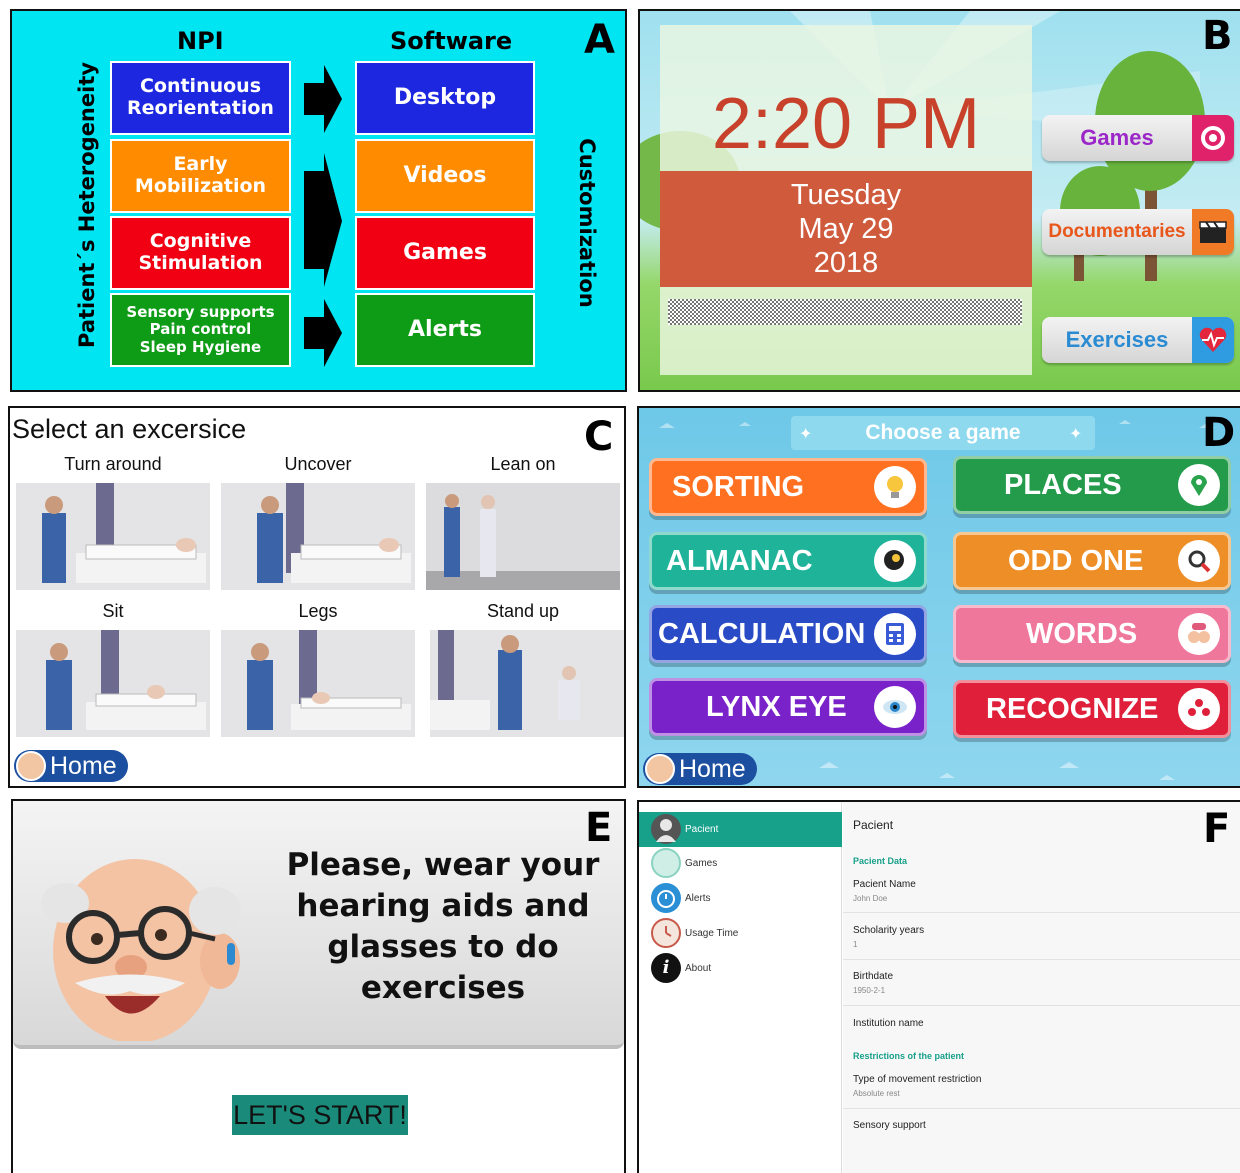 Image resolution: width=1240 pixels, height=1173 pixels. Describe the element at coordinates (846, 263) in the screenshot. I see `date-year: 2018` at that location.